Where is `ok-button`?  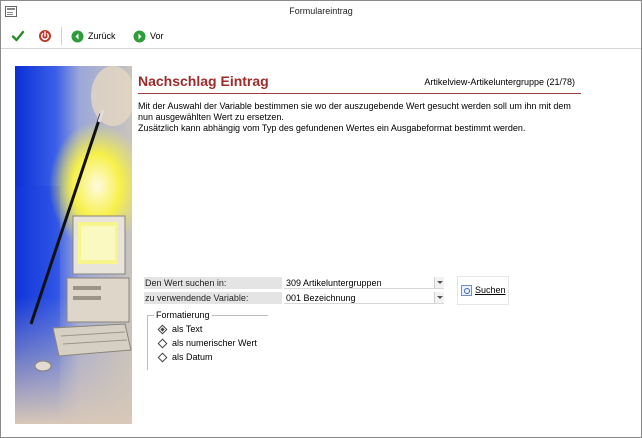 ok-button is located at coordinates (18, 36).